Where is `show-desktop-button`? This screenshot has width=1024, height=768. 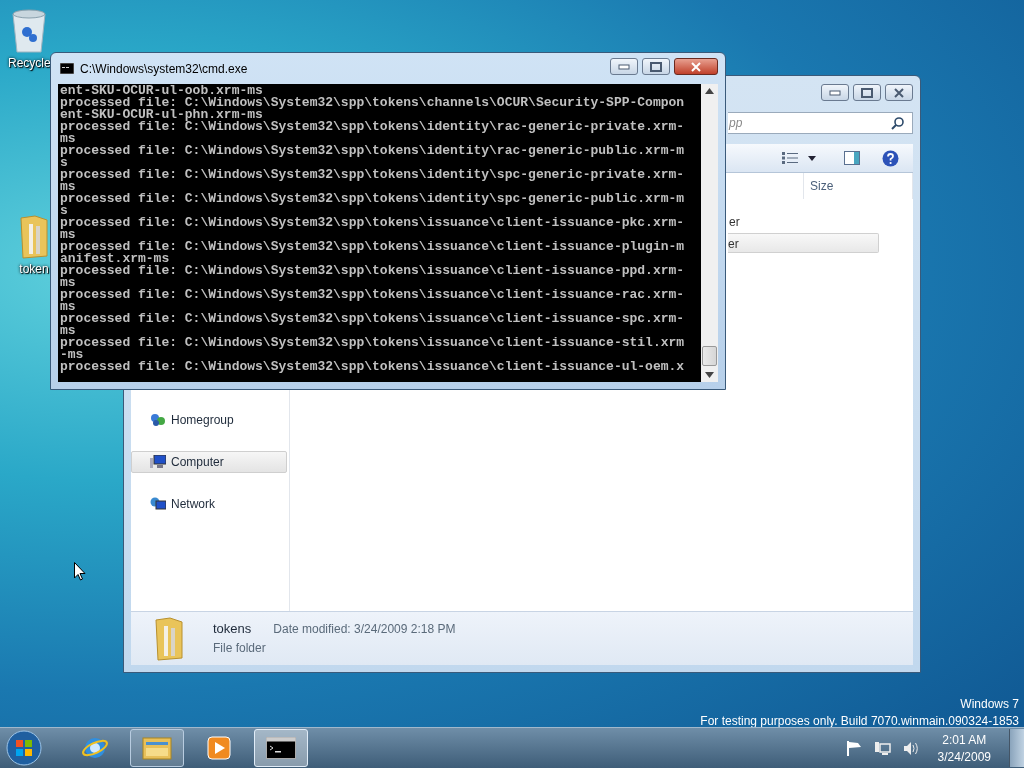
show-desktop-button is located at coordinates (1016, 748).